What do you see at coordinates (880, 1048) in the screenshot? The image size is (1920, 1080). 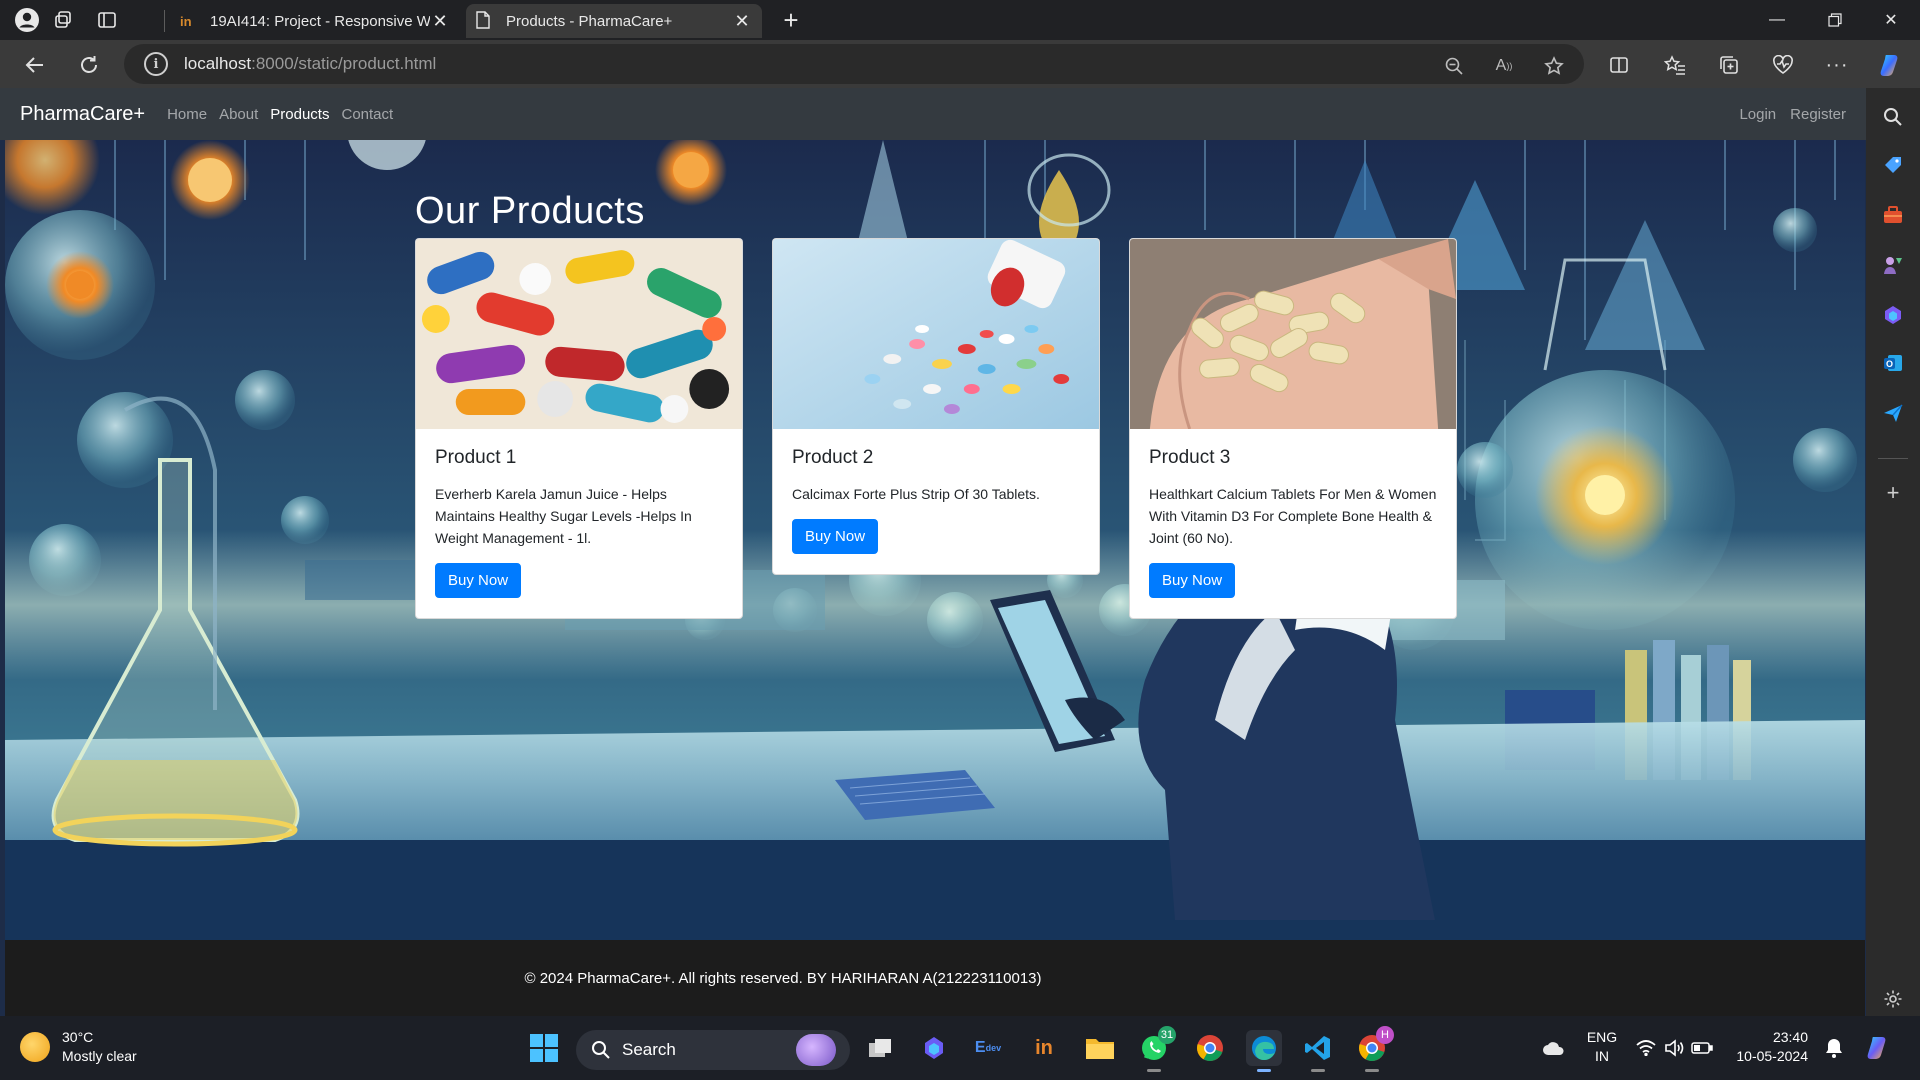 I see `task-view-icon` at bounding box center [880, 1048].